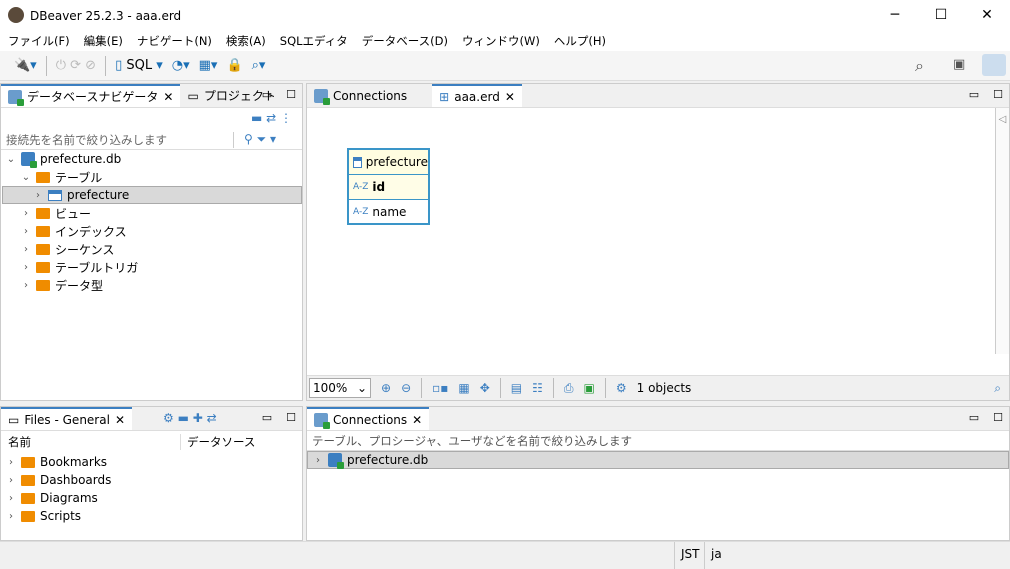  I want to click on tree-item-tables: ⌄ テーブル, so click(154, 177).